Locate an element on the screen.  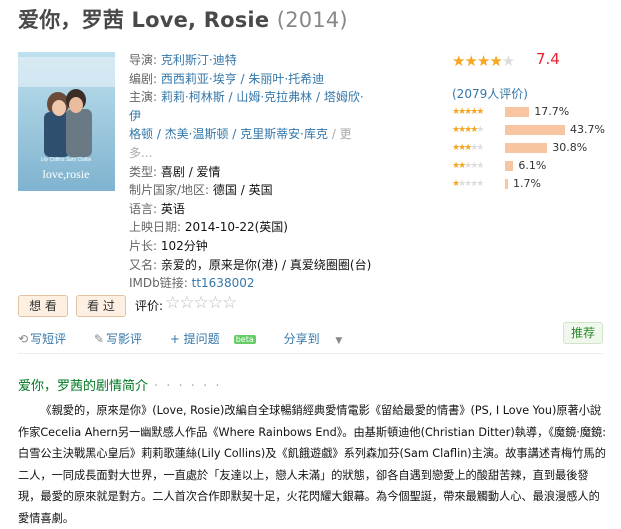
rating-votes-link: (2079人评价) is located at coordinates (490, 94).